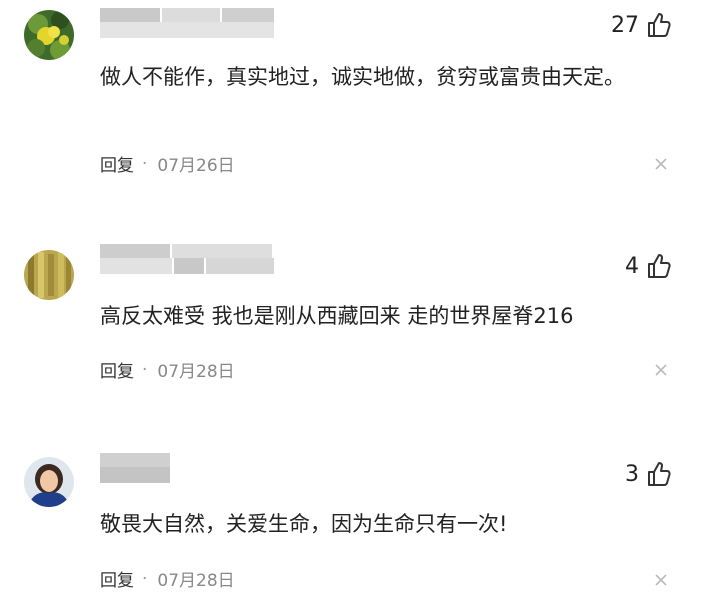 The width and height of the screenshot is (719, 592). What do you see at coordinates (304, 524) in the screenshot?
I see `comment-text: 敬畏大自然，关爱生命，因为生命只有一次!` at bounding box center [304, 524].